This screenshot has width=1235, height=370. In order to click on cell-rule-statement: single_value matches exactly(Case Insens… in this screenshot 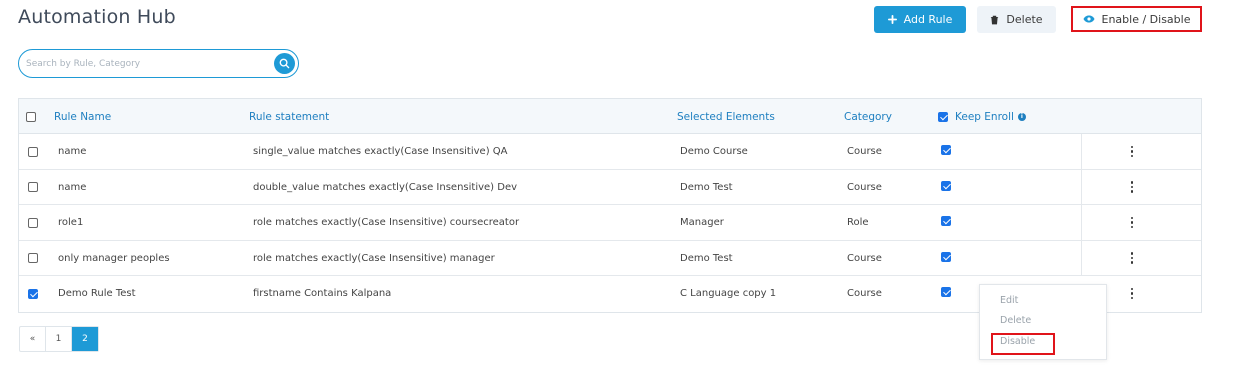, I will do `click(380, 151)`.